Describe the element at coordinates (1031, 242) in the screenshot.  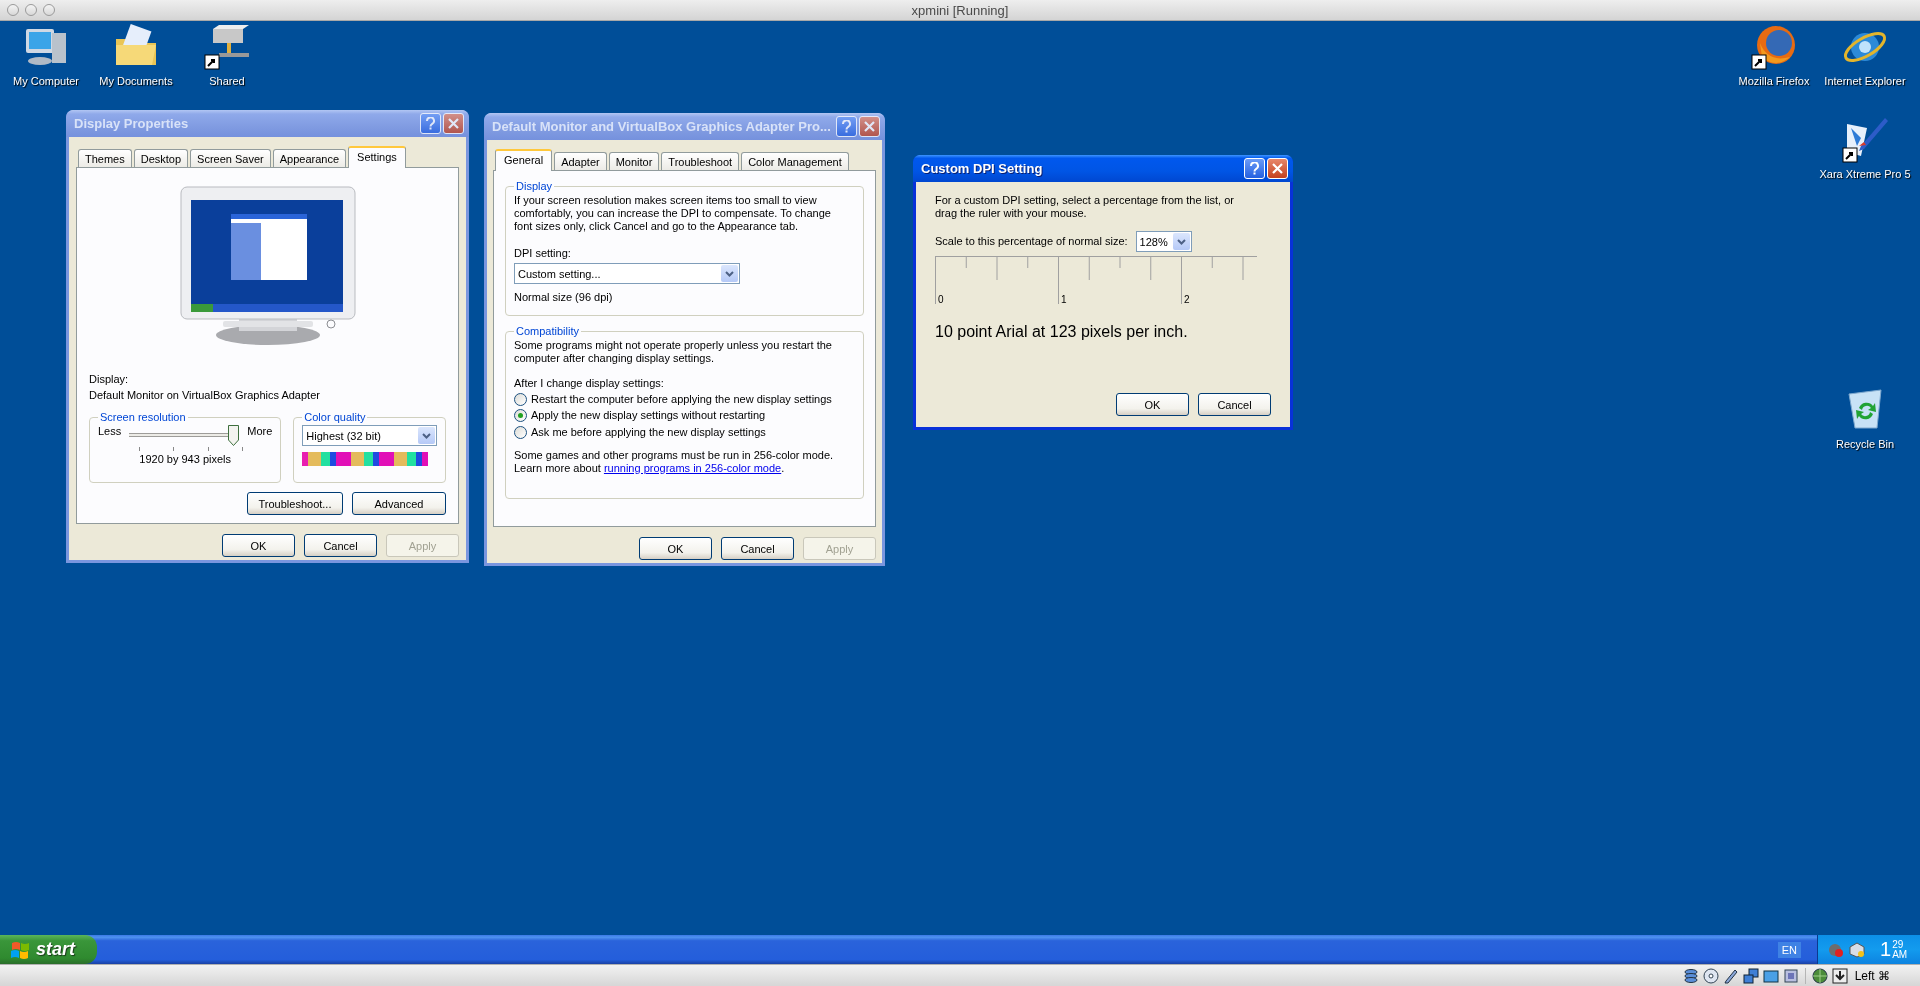
I see `field-label: Scale to this percentage of normal size:` at that location.